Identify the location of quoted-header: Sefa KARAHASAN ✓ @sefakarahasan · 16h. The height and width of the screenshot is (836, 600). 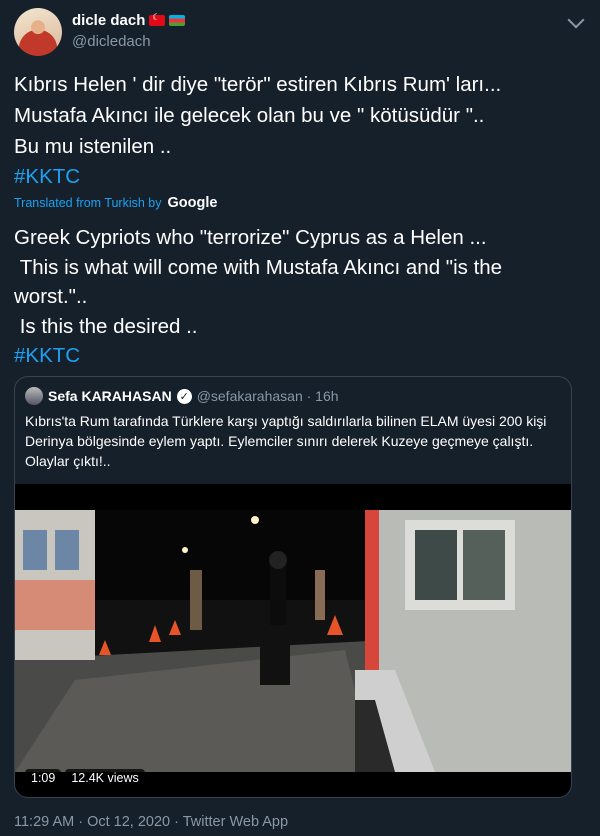
(182, 396).